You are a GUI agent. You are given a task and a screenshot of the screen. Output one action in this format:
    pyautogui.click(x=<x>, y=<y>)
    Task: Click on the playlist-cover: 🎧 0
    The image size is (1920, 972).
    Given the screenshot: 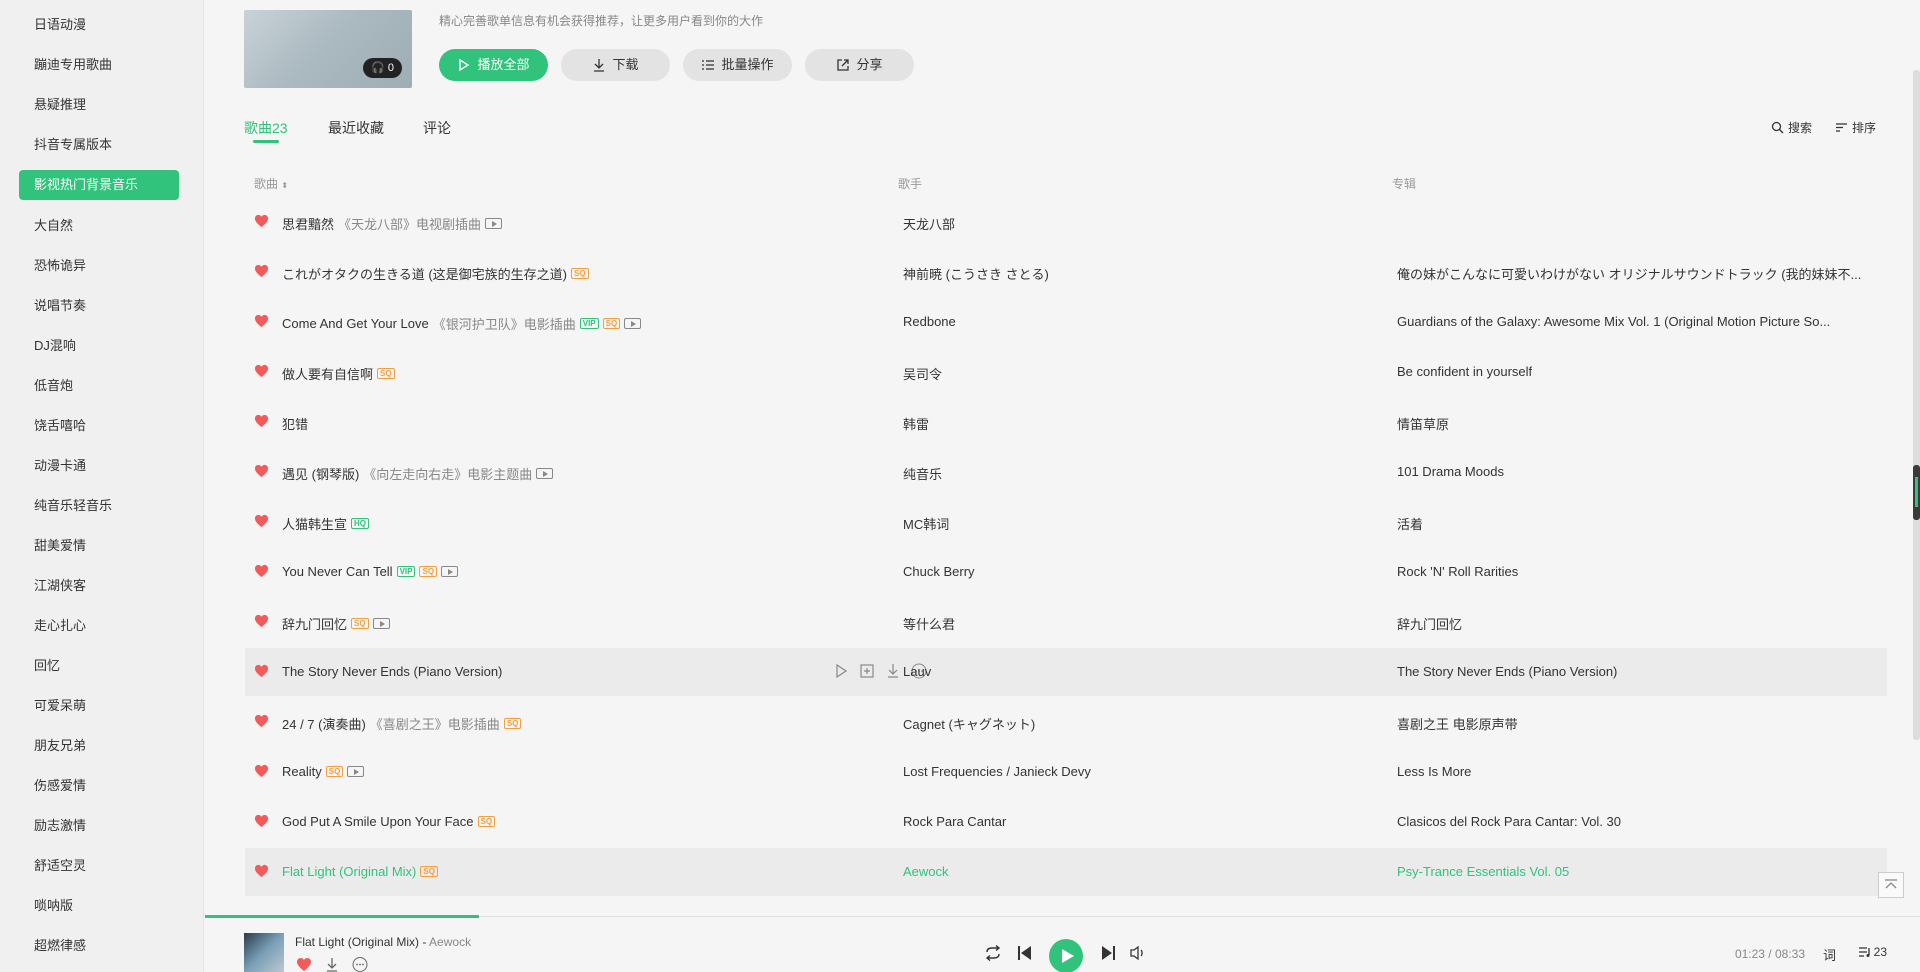 What is the action you would take?
    pyautogui.click(x=328, y=49)
    